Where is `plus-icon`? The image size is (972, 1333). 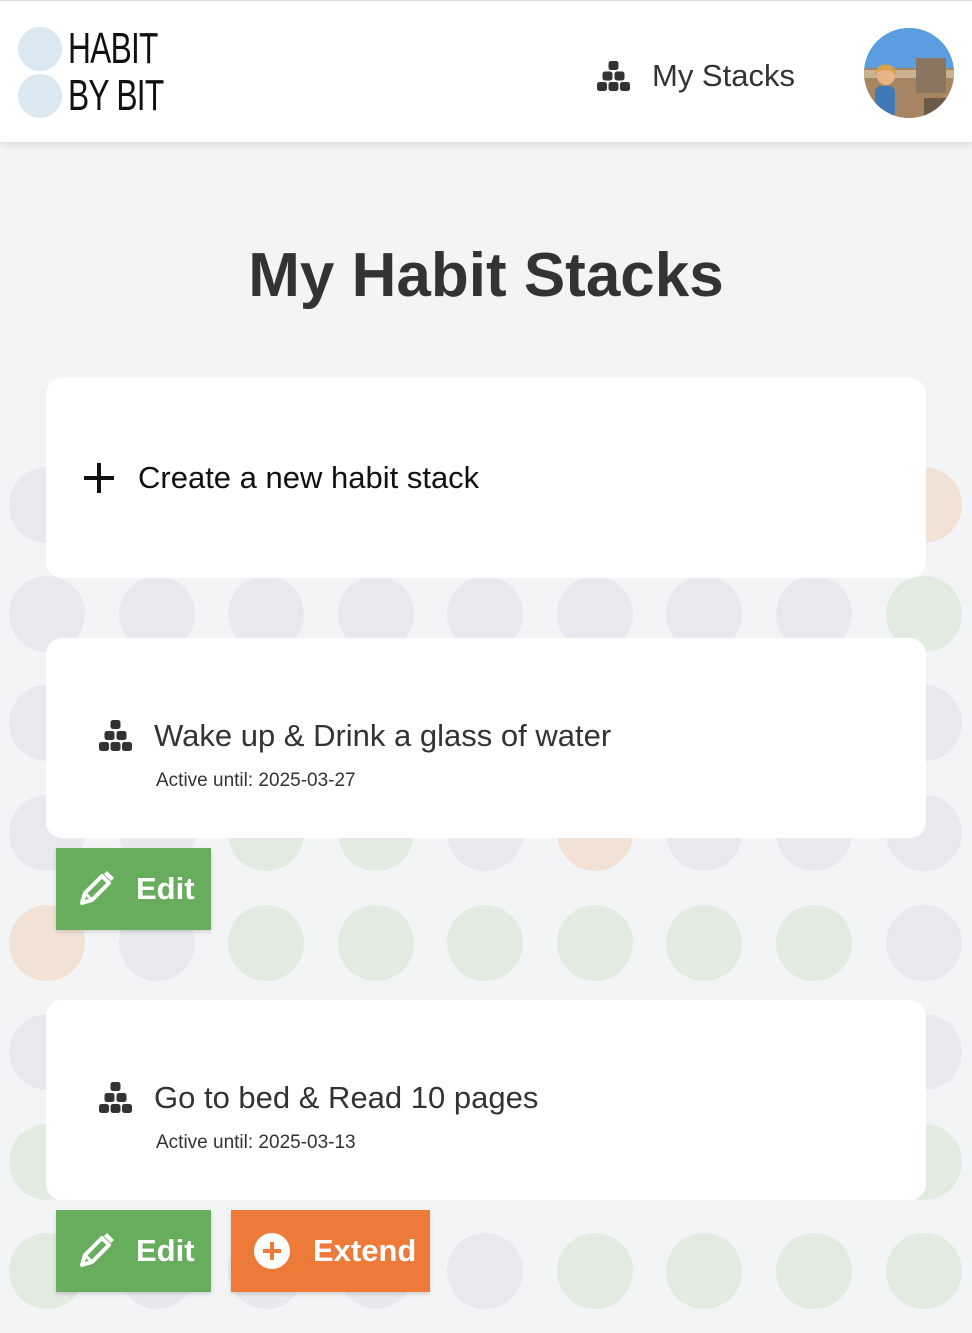 plus-icon is located at coordinates (99, 478).